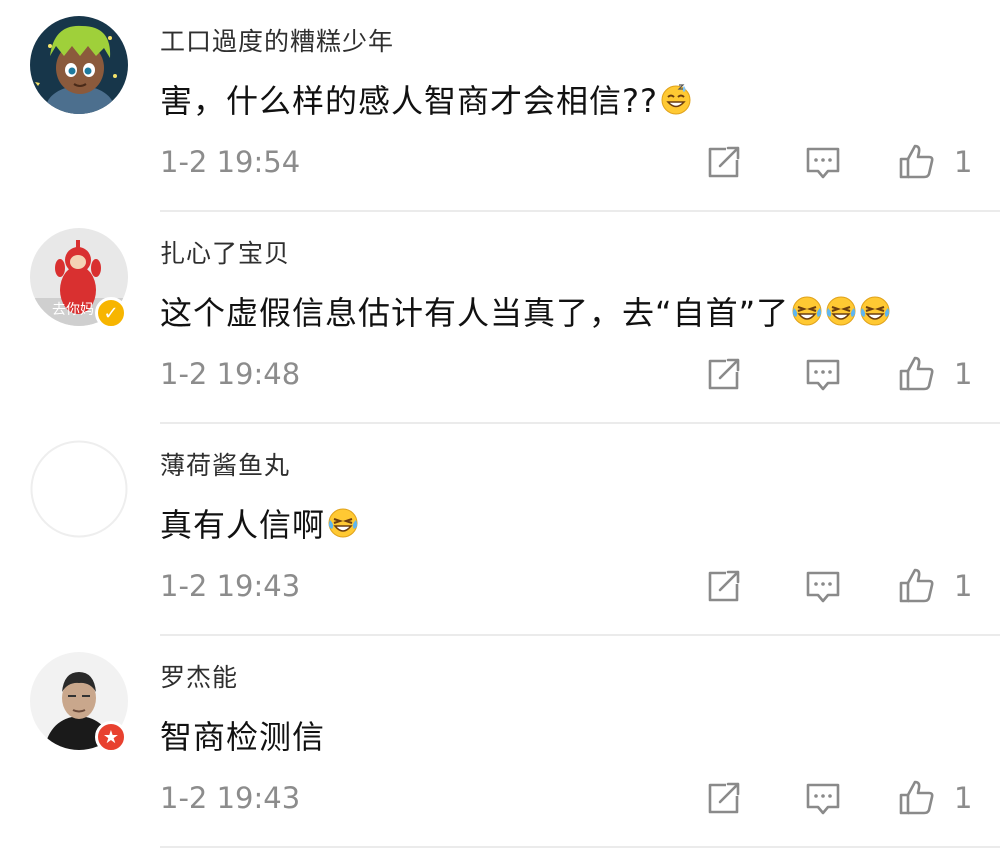 The width and height of the screenshot is (1000, 848). What do you see at coordinates (230, 162) in the screenshot?
I see `comment-timestamp: 1-2 19:54` at bounding box center [230, 162].